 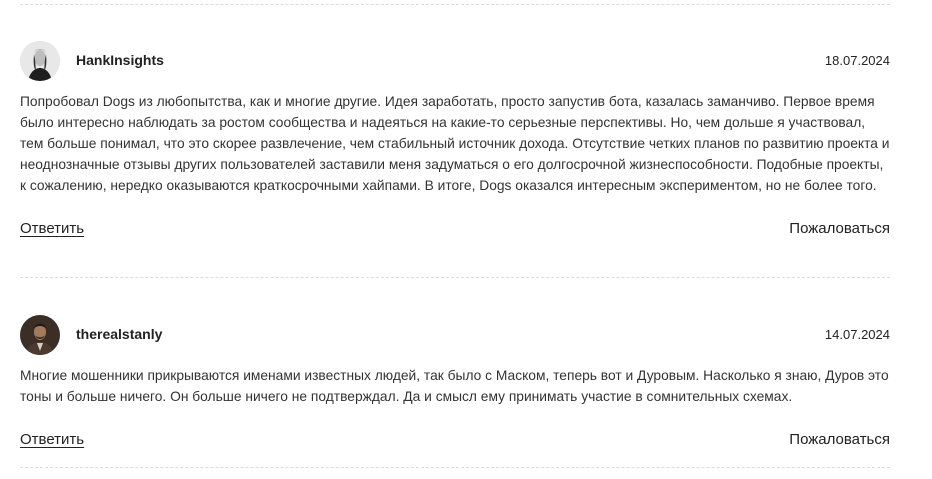 What do you see at coordinates (857, 334) in the screenshot?
I see `comment-date: 14.07.2024` at bounding box center [857, 334].